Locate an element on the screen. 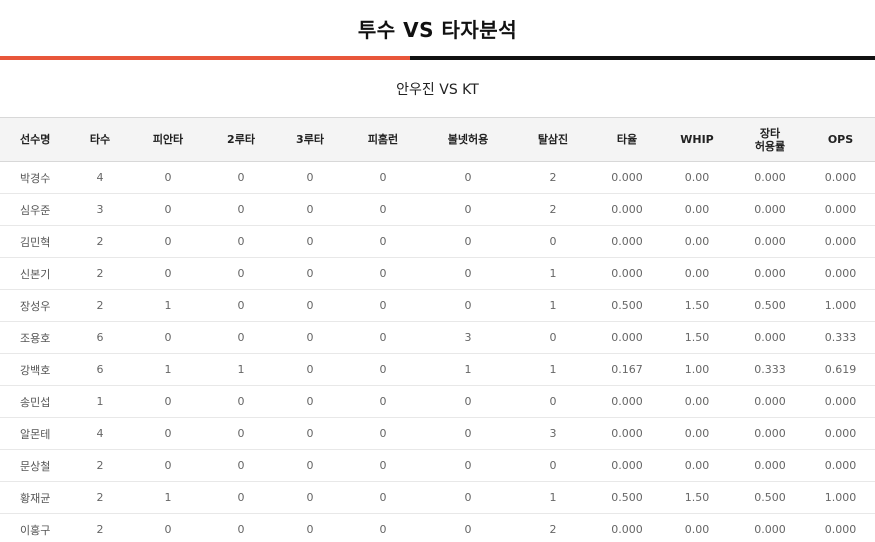  column-header: 탈삼진 is located at coordinates (553, 139).